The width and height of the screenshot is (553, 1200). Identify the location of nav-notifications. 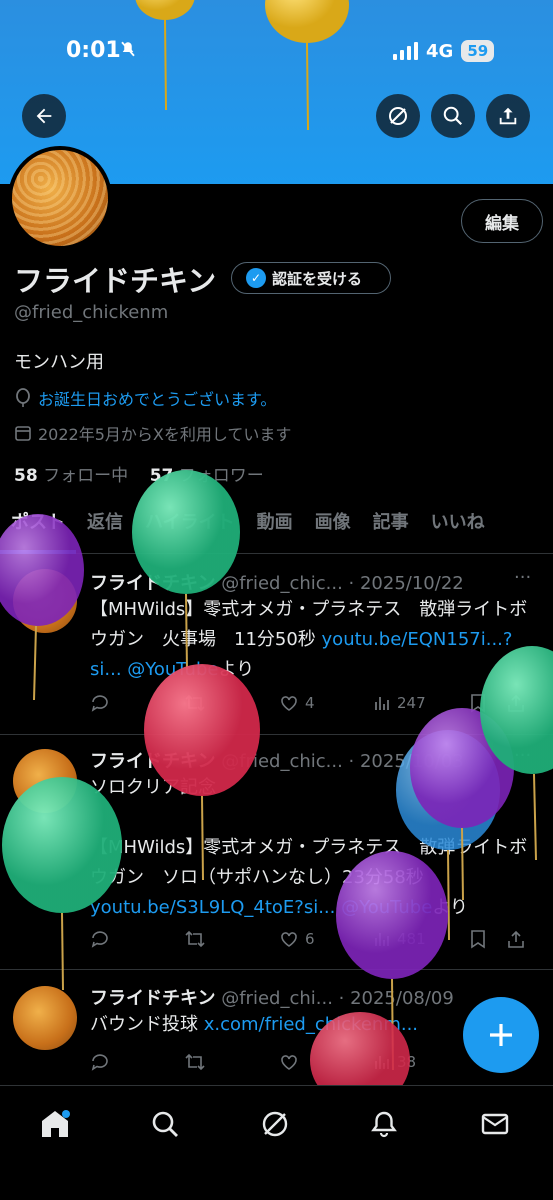
(384, 1124).